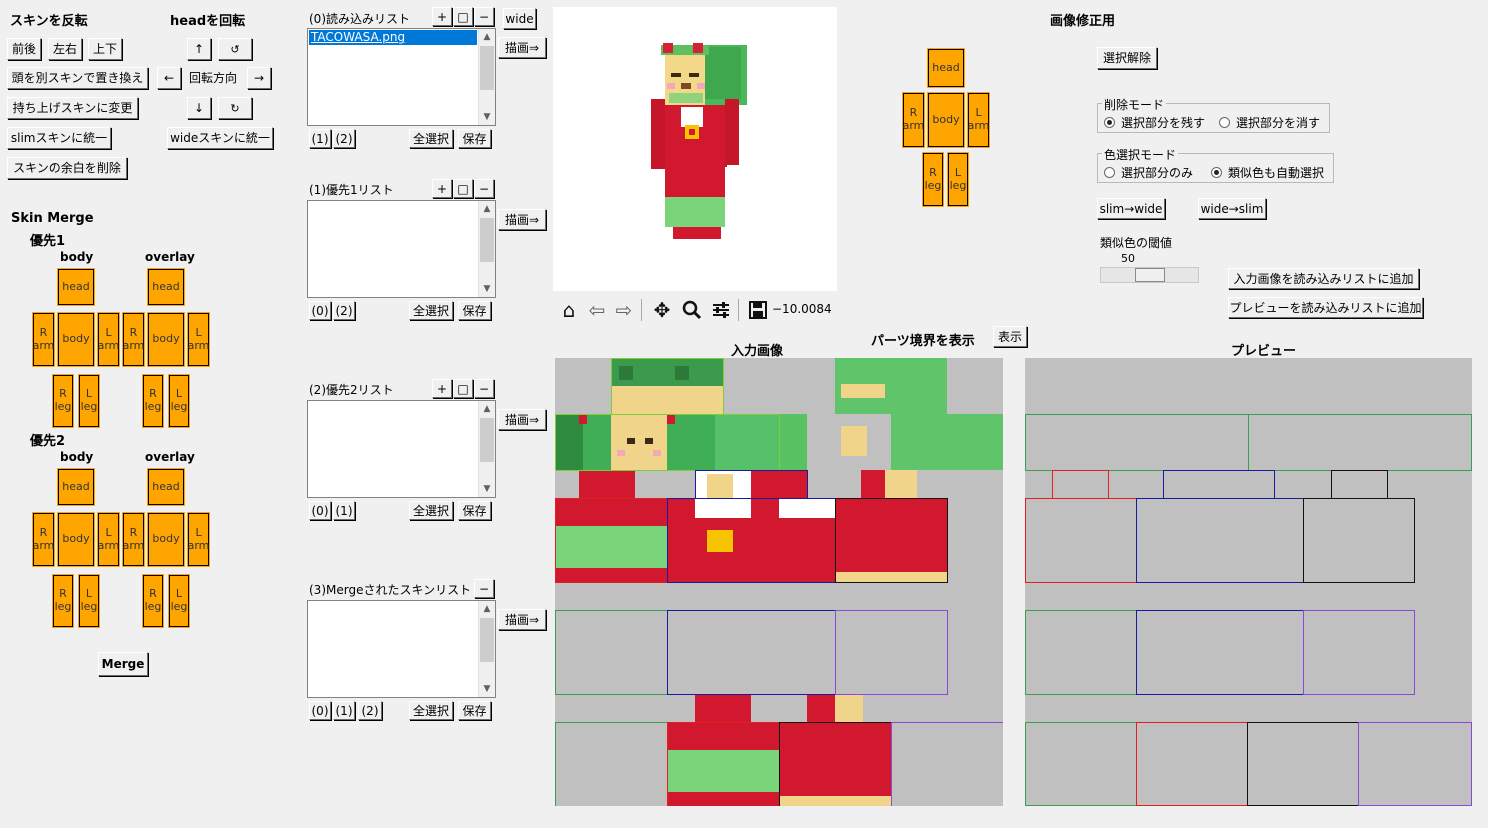 Image resolution: width=1488 pixels, height=828 pixels. I want to click on list3-select-all-button: 全選択, so click(431, 710).